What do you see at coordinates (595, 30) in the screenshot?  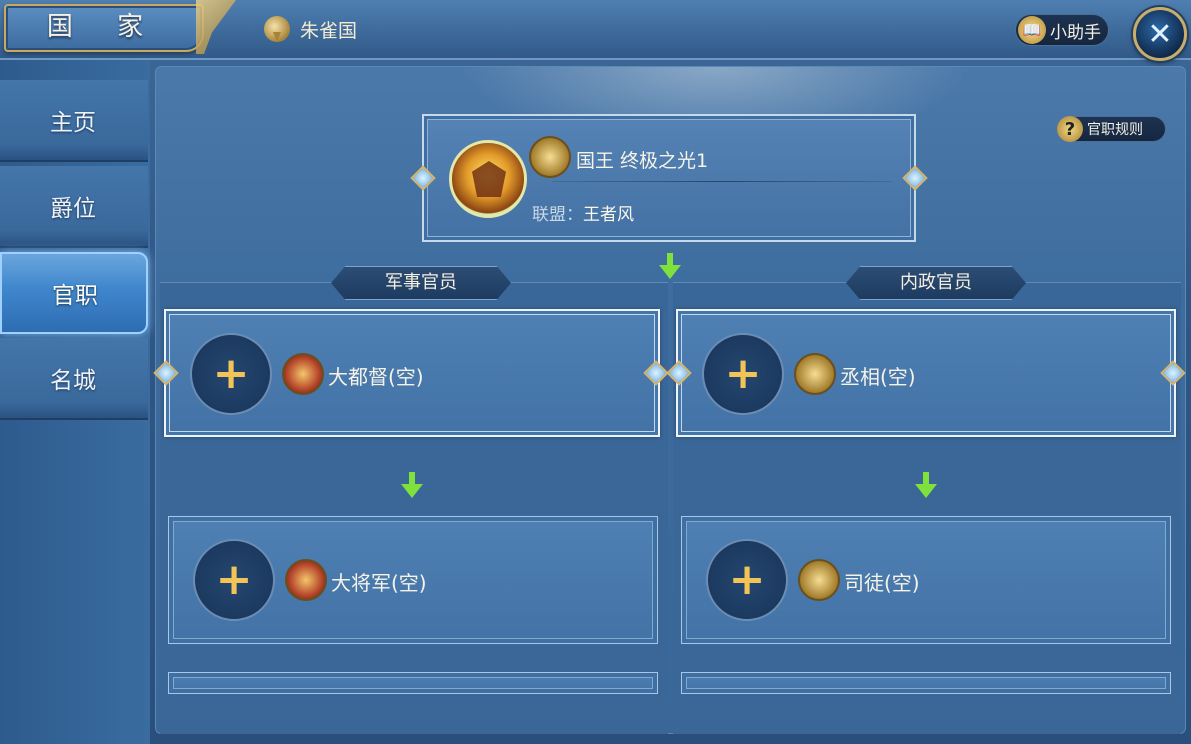 I see `top-bar: 国 家 朱雀国 📖 小助手 ✕` at bounding box center [595, 30].